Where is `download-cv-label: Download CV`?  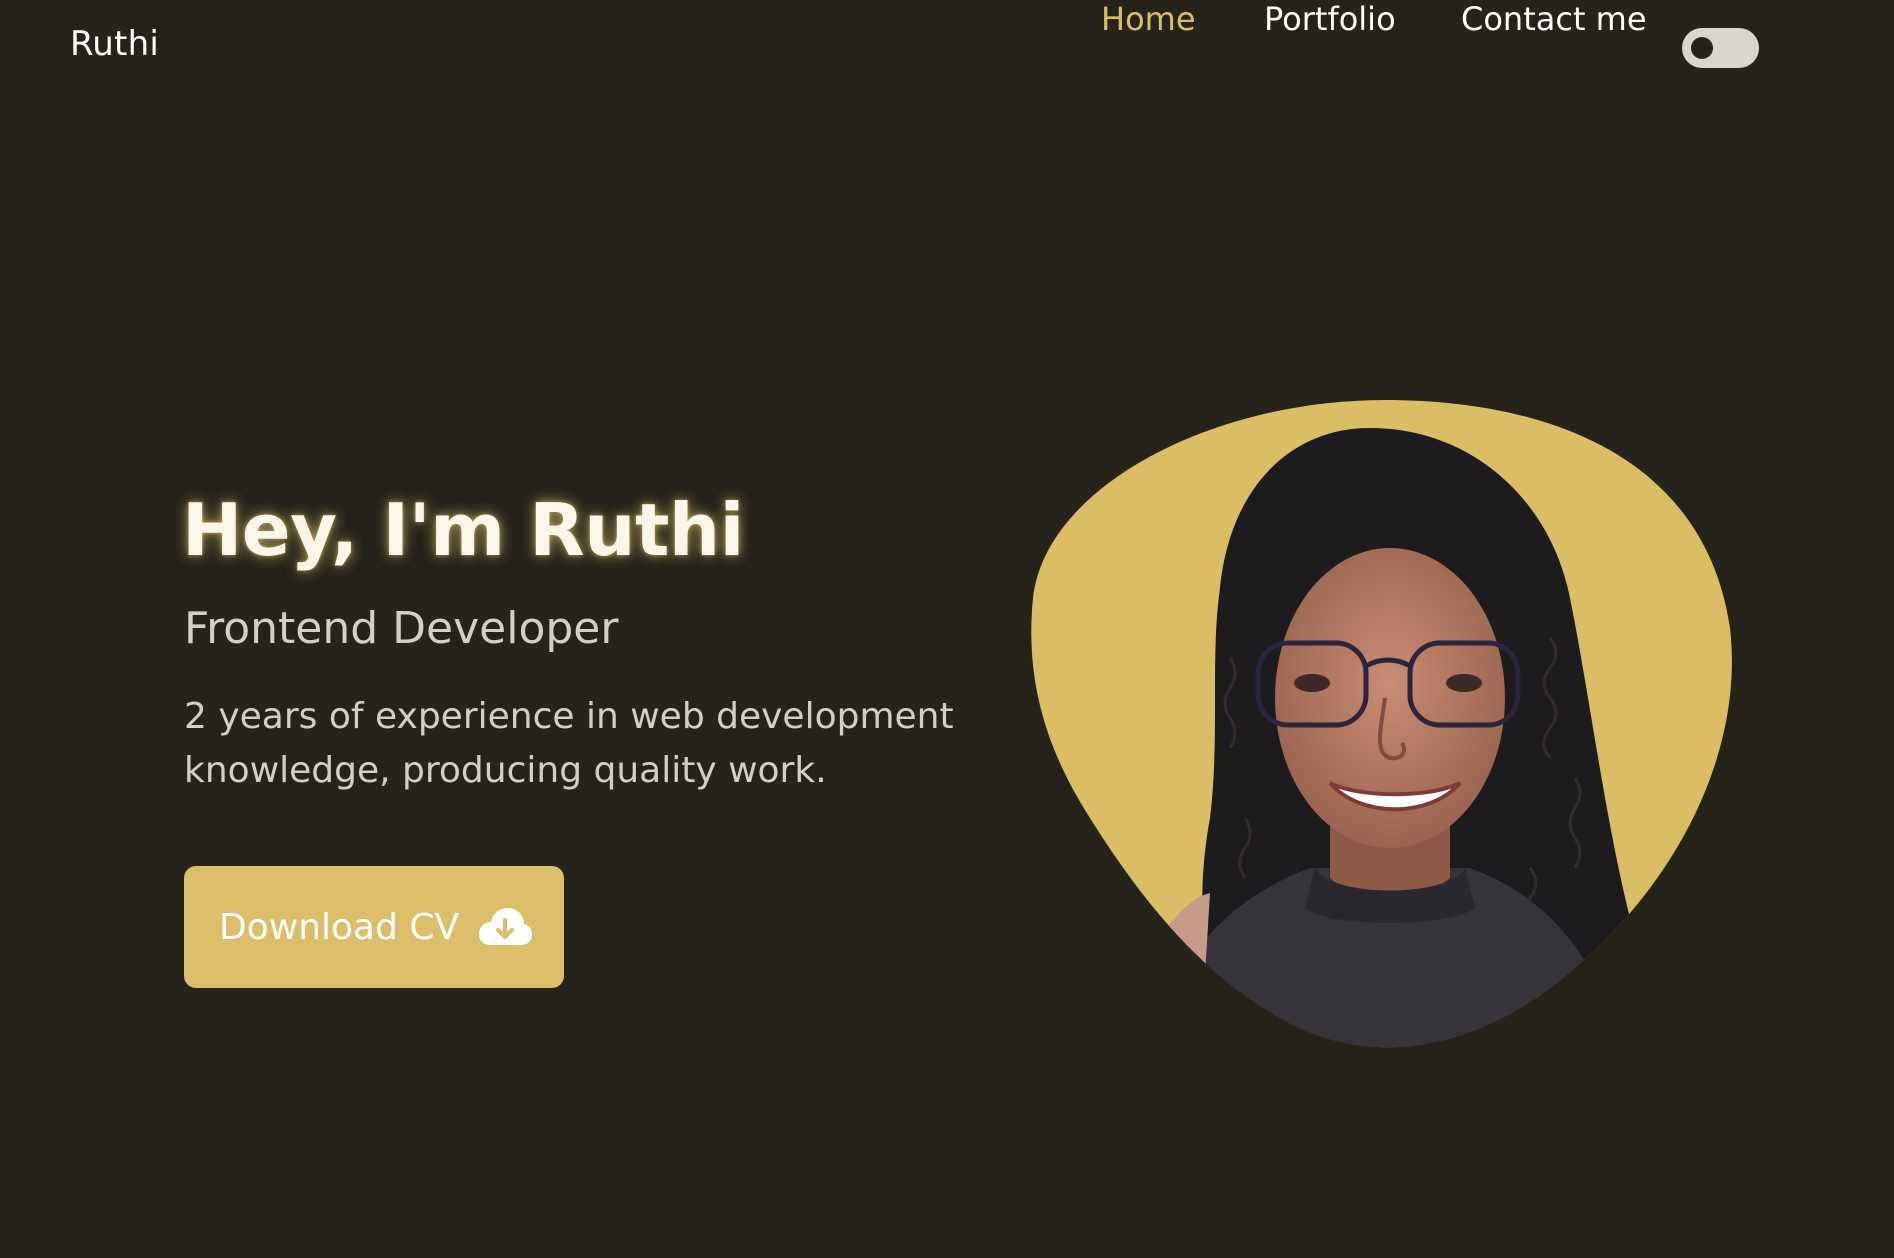 download-cv-label: Download CV is located at coordinates (339, 927).